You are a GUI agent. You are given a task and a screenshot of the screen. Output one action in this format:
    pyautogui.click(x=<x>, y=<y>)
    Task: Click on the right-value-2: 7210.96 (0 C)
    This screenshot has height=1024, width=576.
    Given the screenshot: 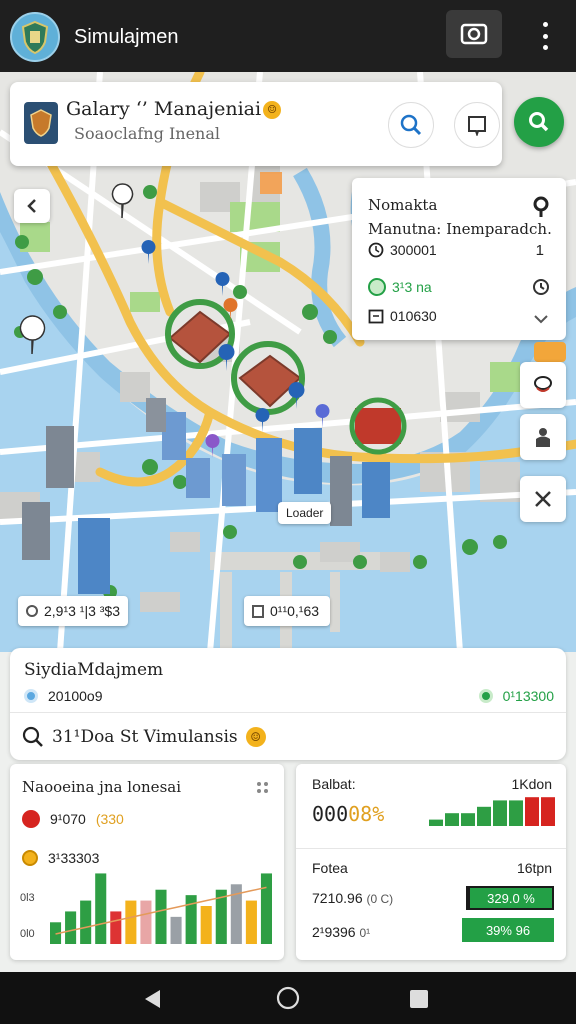 What is the action you would take?
    pyautogui.click(x=352, y=898)
    